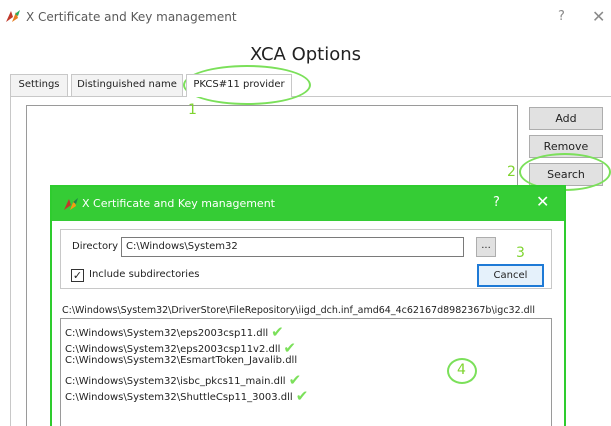 The image size is (611, 426). I want to click on cancel-button: Cancel, so click(510, 275).